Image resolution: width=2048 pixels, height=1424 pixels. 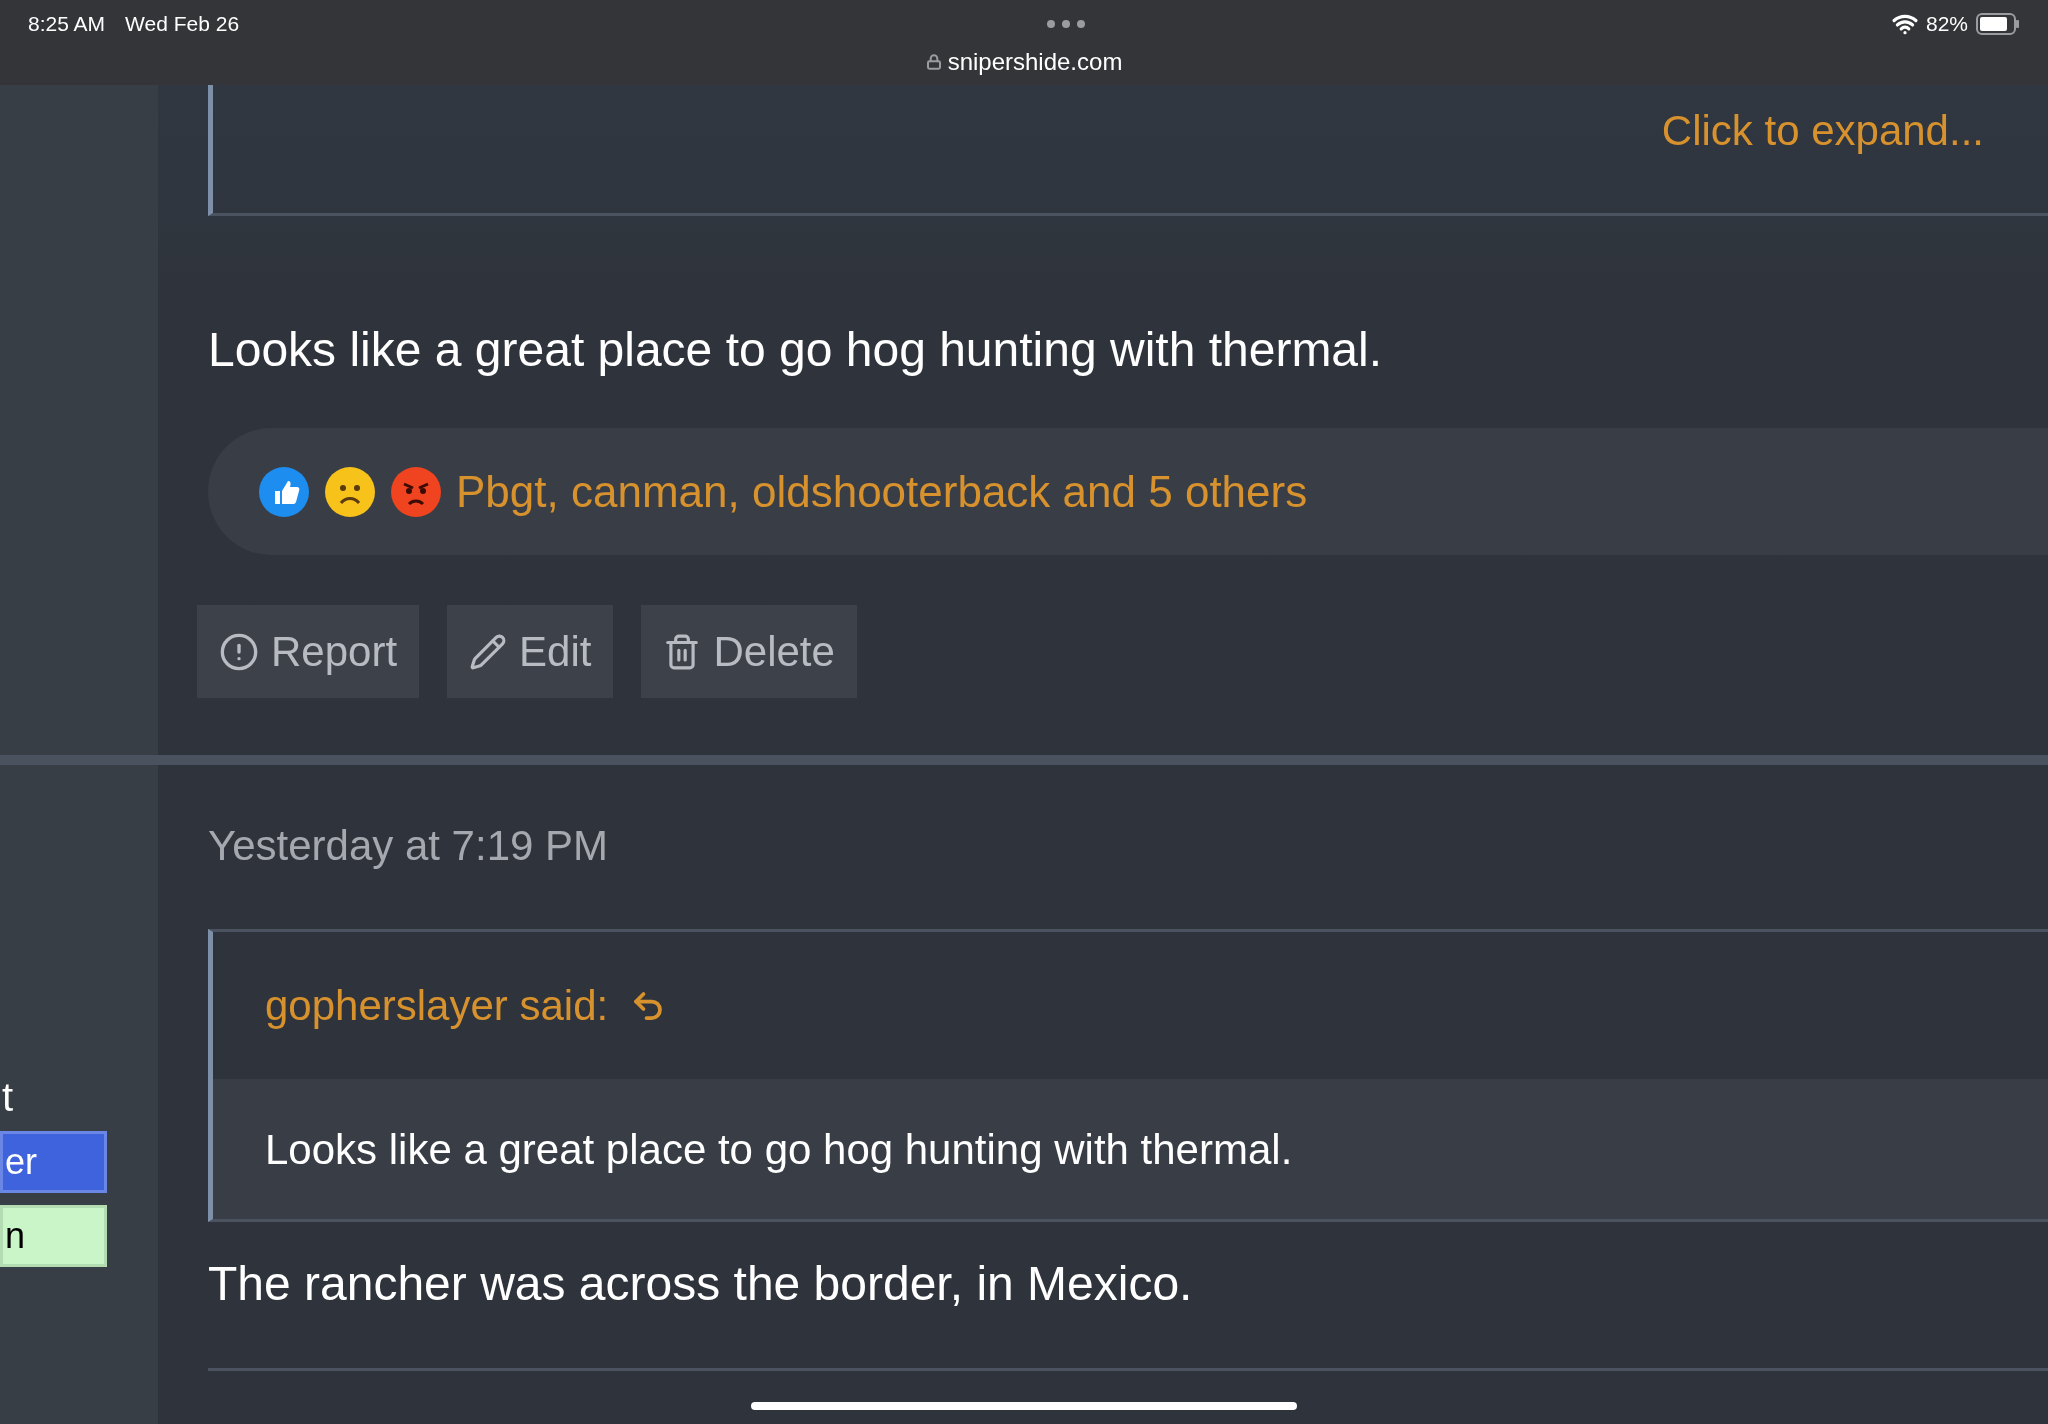 What do you see at coordinates (182, 24) in the screenshot?
I see `date-text: Wed Feb 26` at bounding box center [182, 24].